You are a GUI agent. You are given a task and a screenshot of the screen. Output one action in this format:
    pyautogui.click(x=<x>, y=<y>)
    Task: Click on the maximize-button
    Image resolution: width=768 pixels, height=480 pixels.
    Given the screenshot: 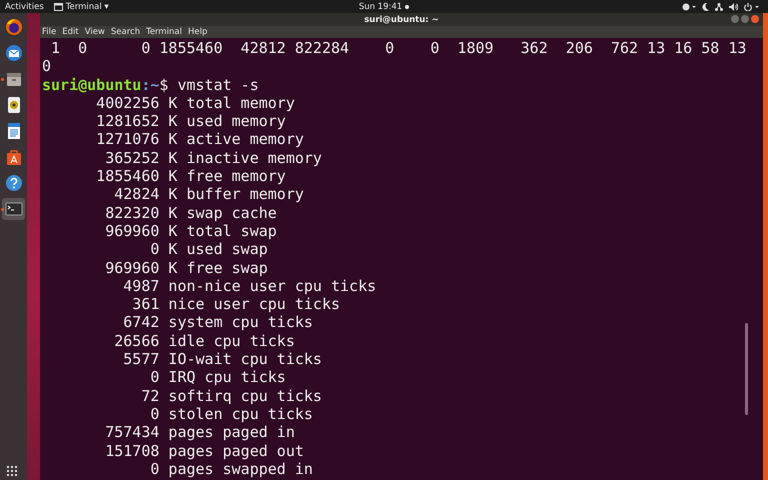 What is the action you would take?
    pyautogui.click(x=745, y=19)
    